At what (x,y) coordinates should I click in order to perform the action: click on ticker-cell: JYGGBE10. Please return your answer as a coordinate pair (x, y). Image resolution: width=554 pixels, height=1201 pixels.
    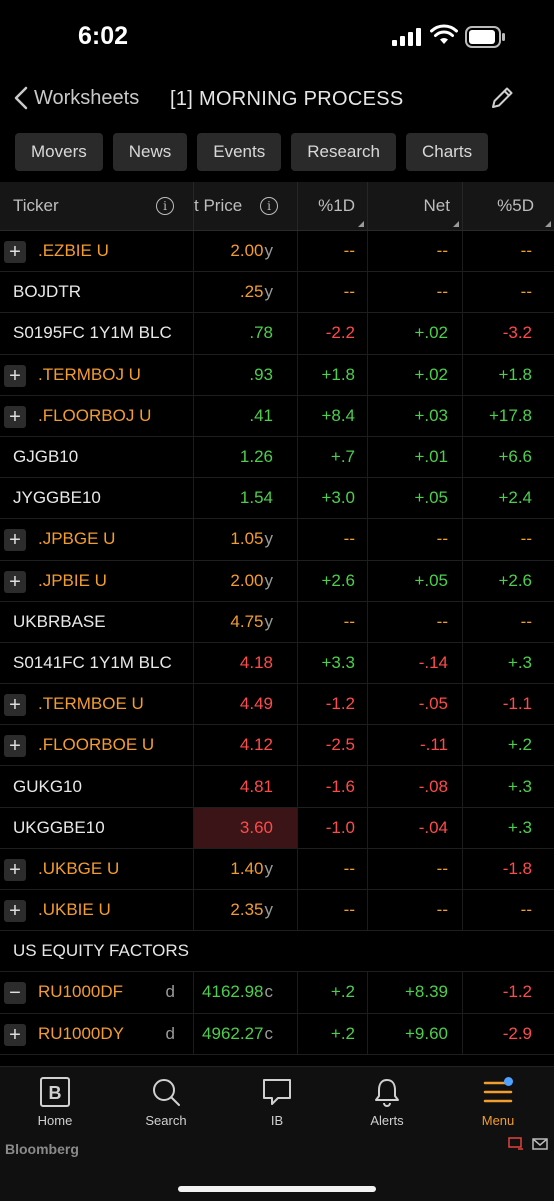
    Looking at the image, I should click on (97, 498).